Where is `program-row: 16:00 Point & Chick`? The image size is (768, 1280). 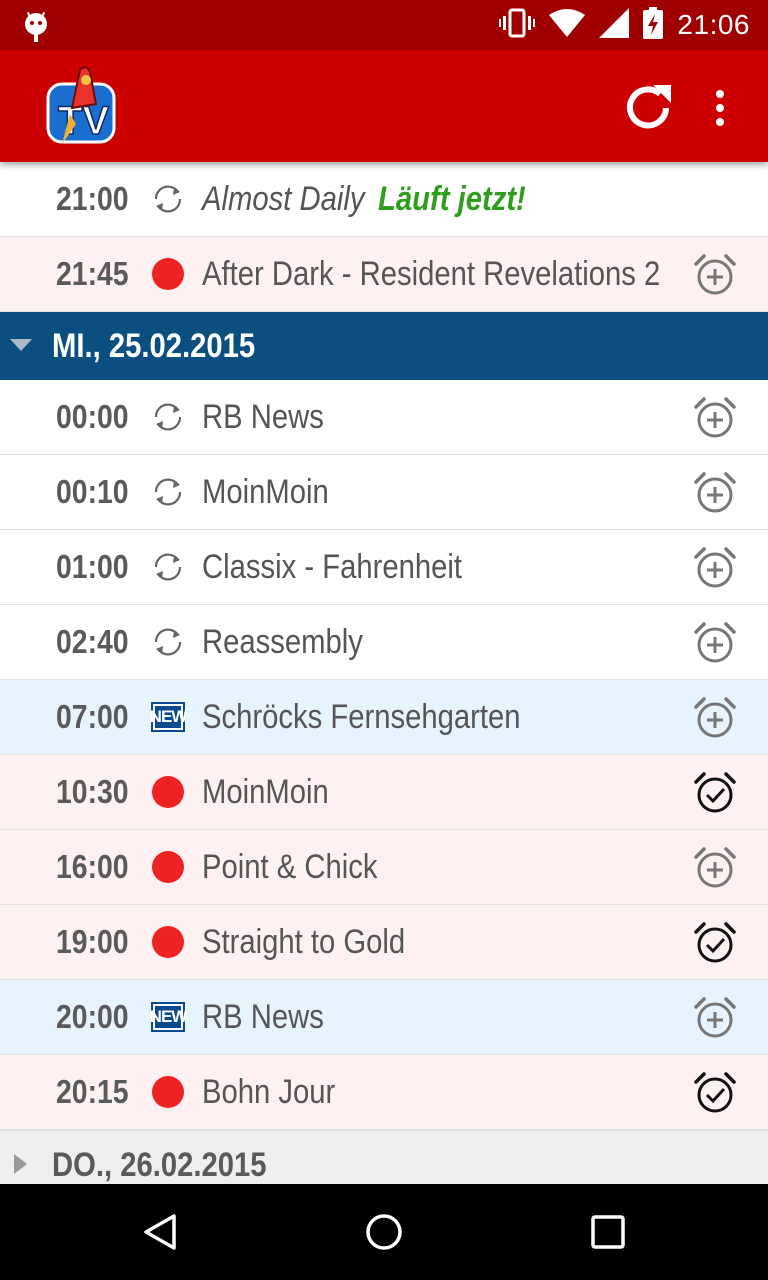
program-row: 16:00 Point & Chick is located at coordinates (384, 867).